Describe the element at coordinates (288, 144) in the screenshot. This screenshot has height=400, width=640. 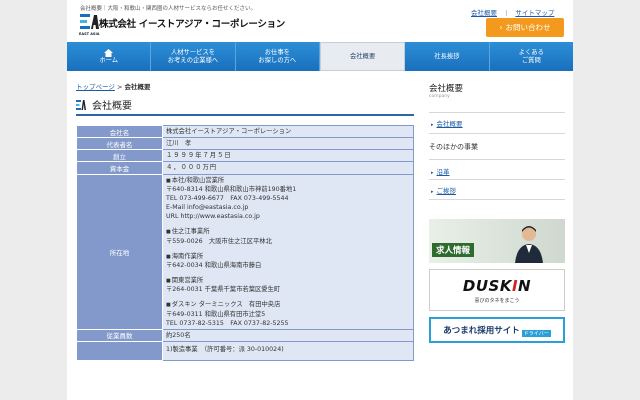
I see `row-value: 江川 孝` at that location.